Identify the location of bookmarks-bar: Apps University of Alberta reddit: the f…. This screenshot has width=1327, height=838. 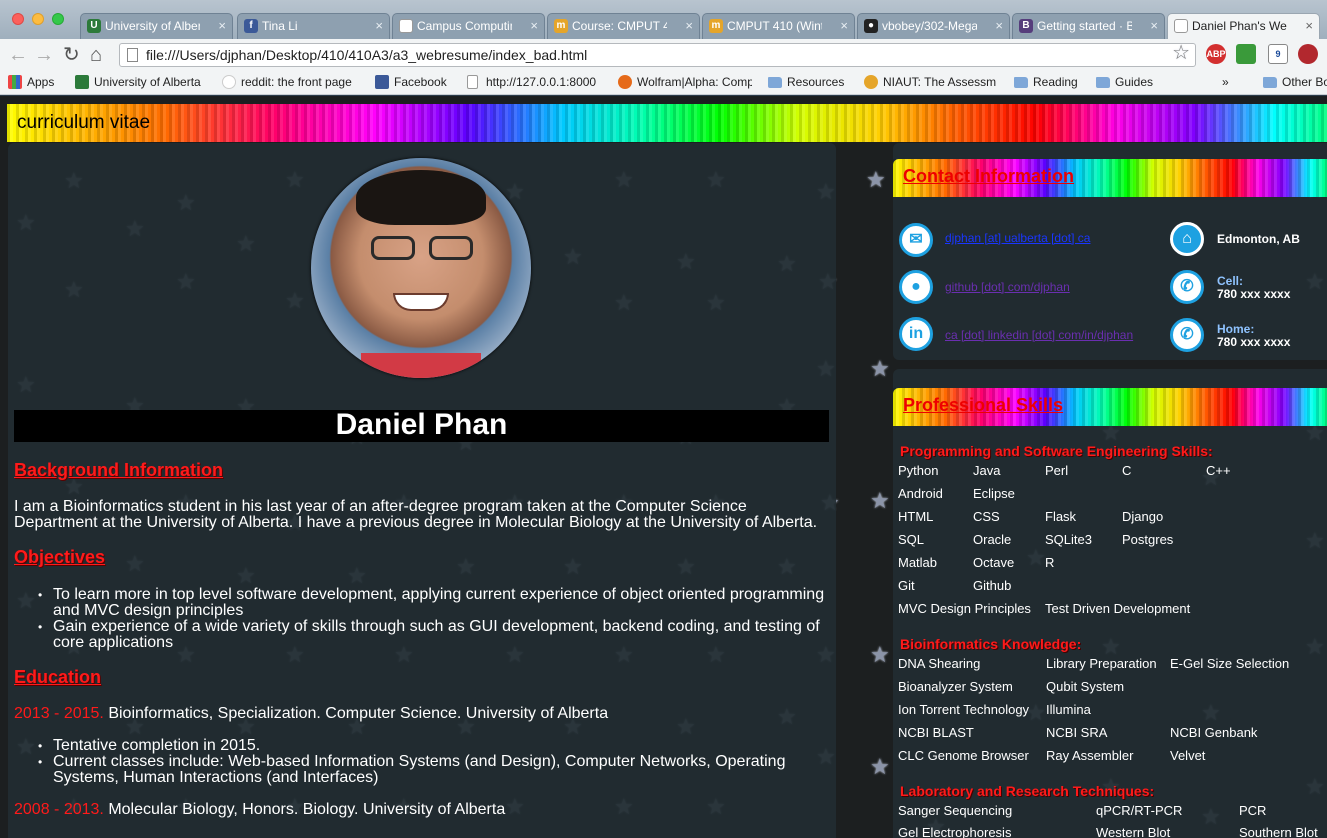
(663, 83).